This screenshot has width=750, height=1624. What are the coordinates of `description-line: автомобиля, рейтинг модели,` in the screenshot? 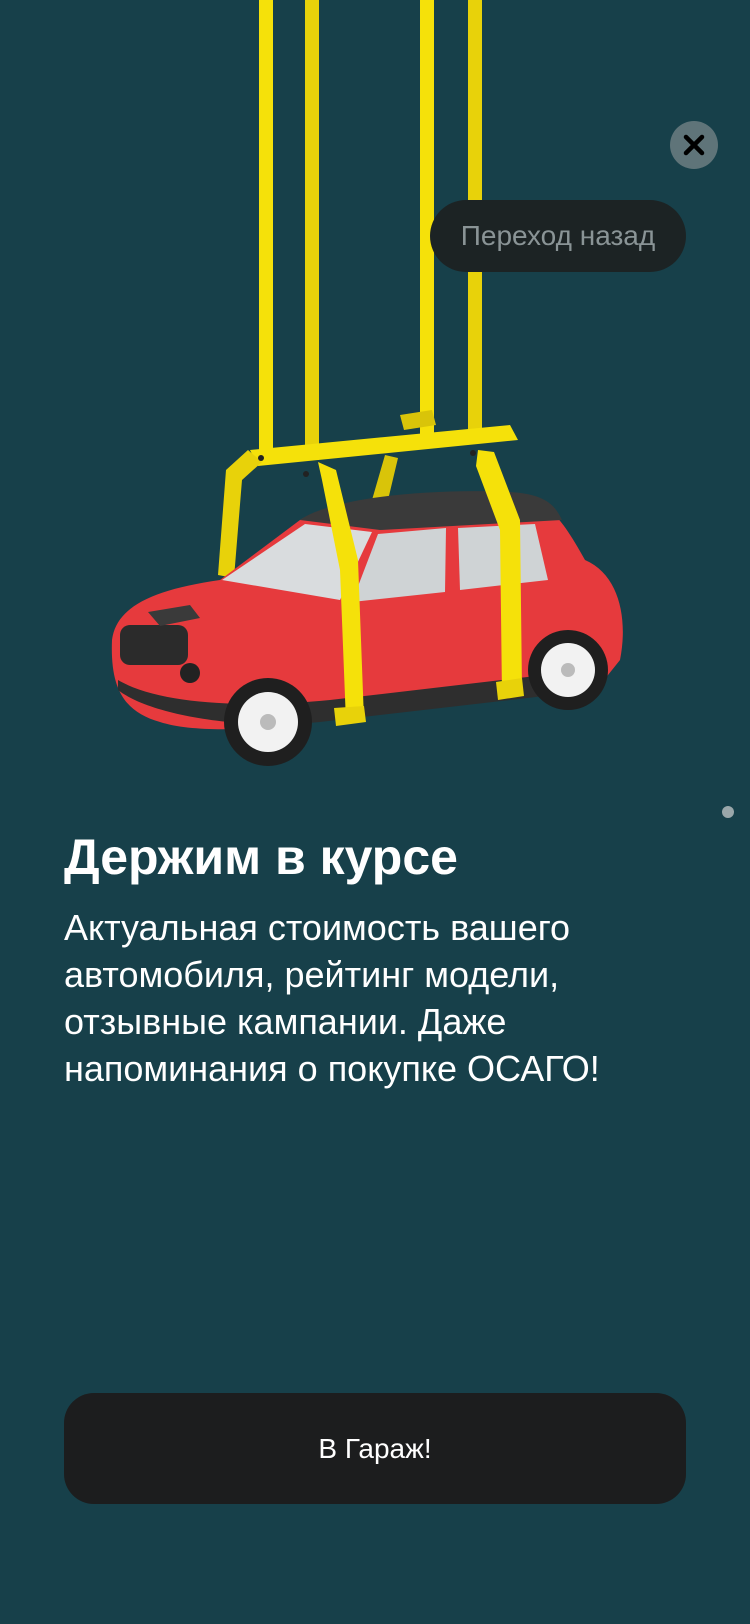 It's located at (312, 974).